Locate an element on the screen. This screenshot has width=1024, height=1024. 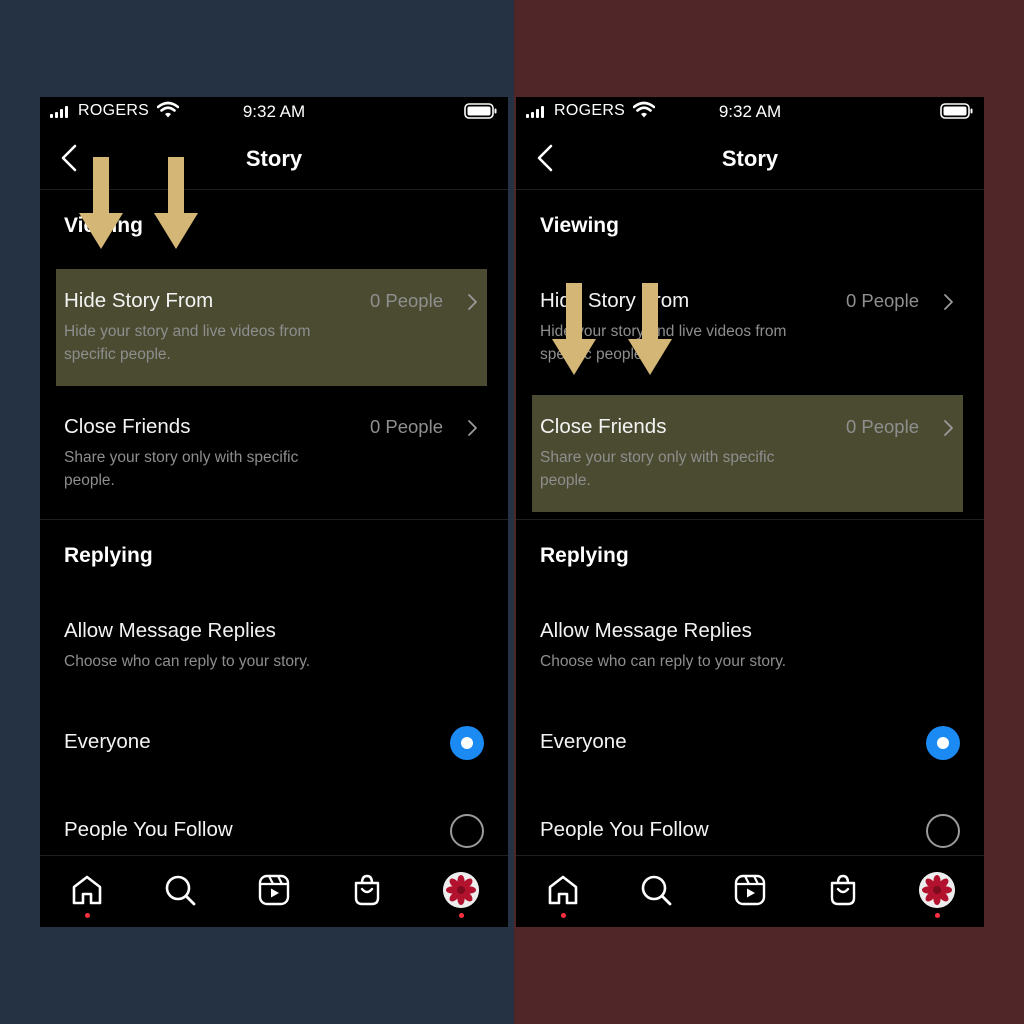
section-title-viewing: Viewing is located at coordinates (579, 225).